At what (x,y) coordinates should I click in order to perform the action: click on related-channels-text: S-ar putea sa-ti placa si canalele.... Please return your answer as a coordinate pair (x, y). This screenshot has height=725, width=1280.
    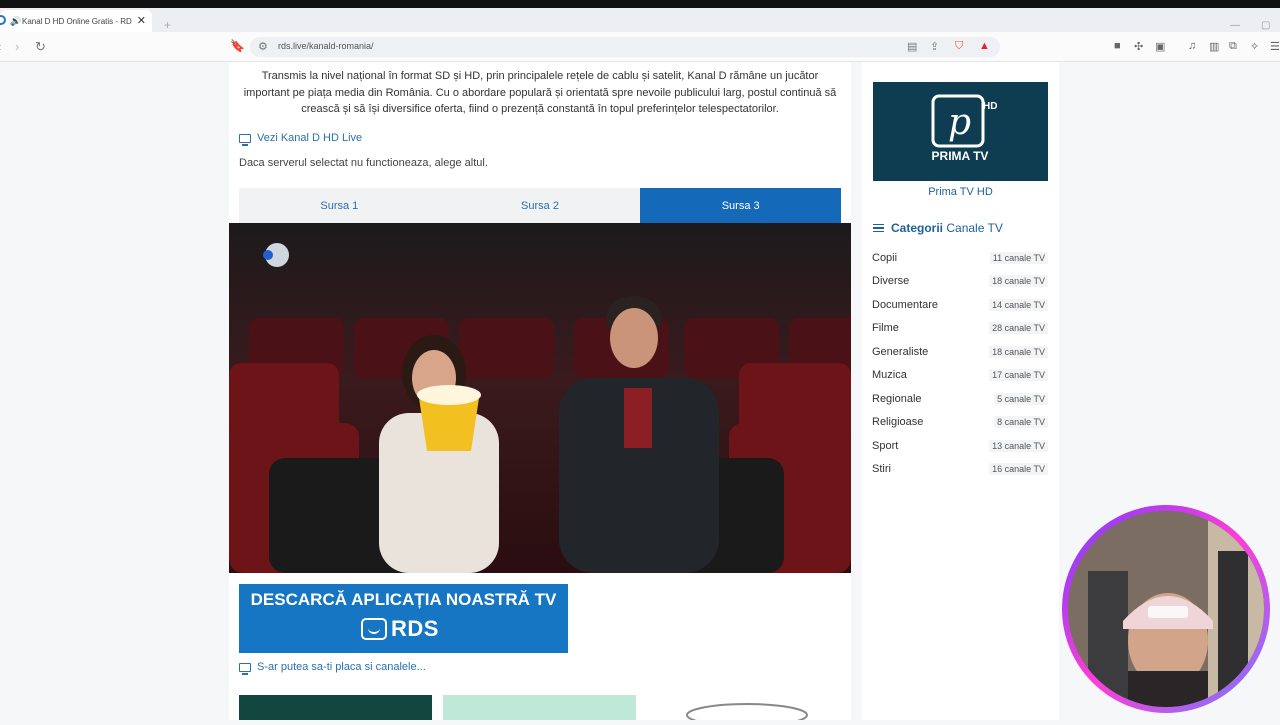
    Looking at the image, I should click on (341, 667).